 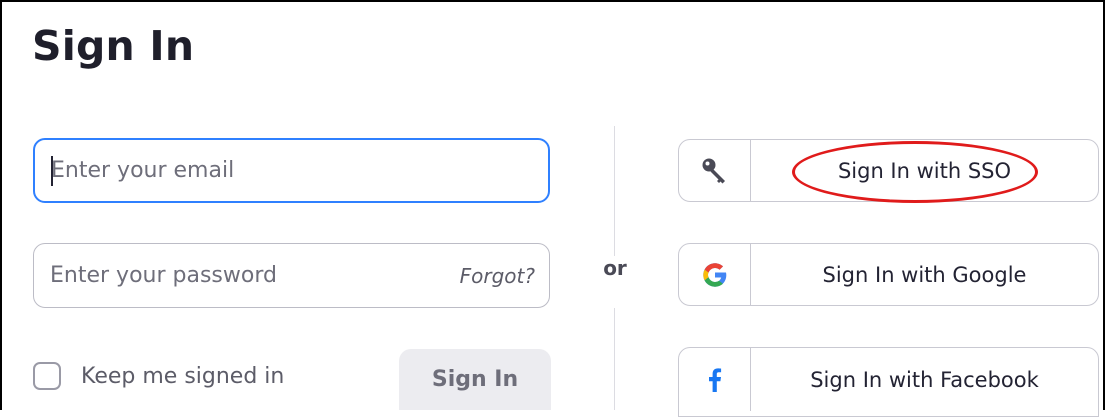 I want to click on email-field, so click(x=291, y=170).